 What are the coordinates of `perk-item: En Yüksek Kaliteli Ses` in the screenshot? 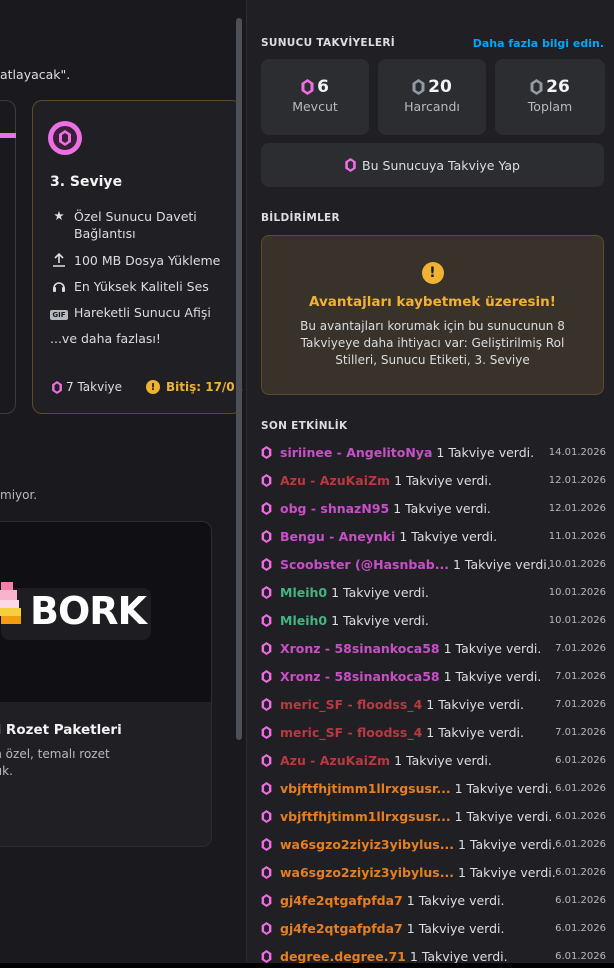 It's located at (129, 287).